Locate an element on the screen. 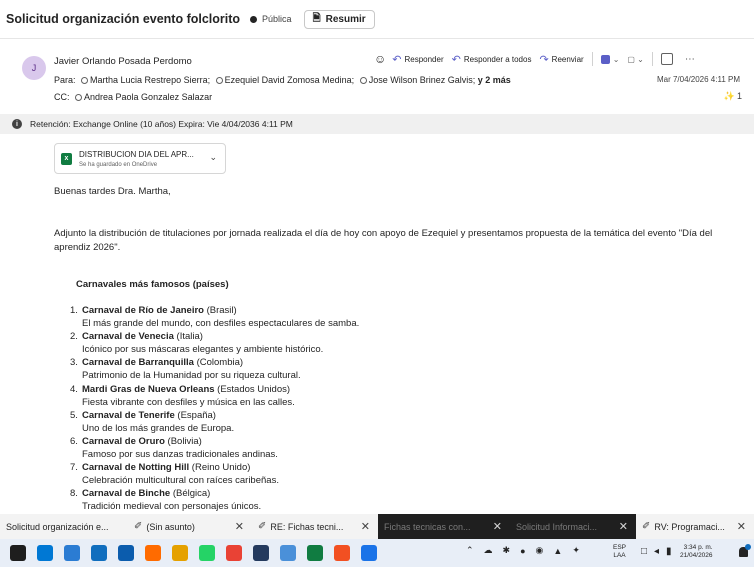 The image size is (754, 567). start-icon is located at coordinates (17, 553).